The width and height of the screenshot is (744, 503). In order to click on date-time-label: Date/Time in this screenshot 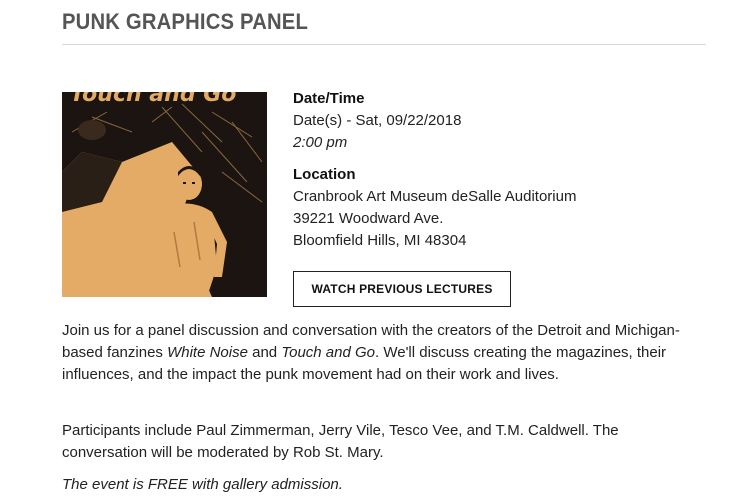, I will do `click(329, 98)`.